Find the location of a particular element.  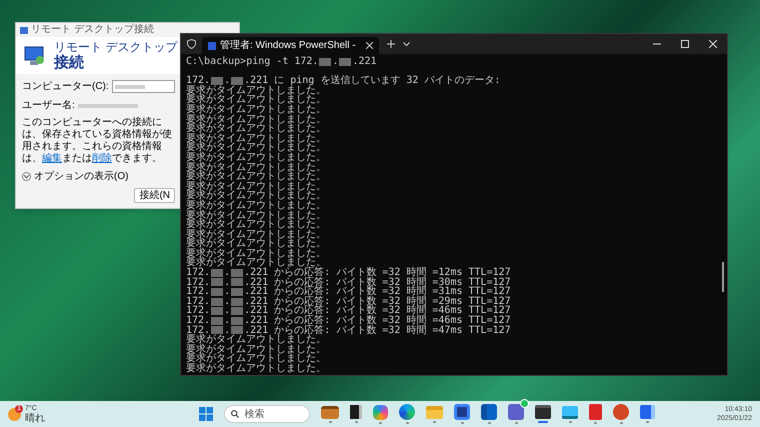

terminal-tab: 管理者: Windows PowerShell - is located at coordinates (290, 45).